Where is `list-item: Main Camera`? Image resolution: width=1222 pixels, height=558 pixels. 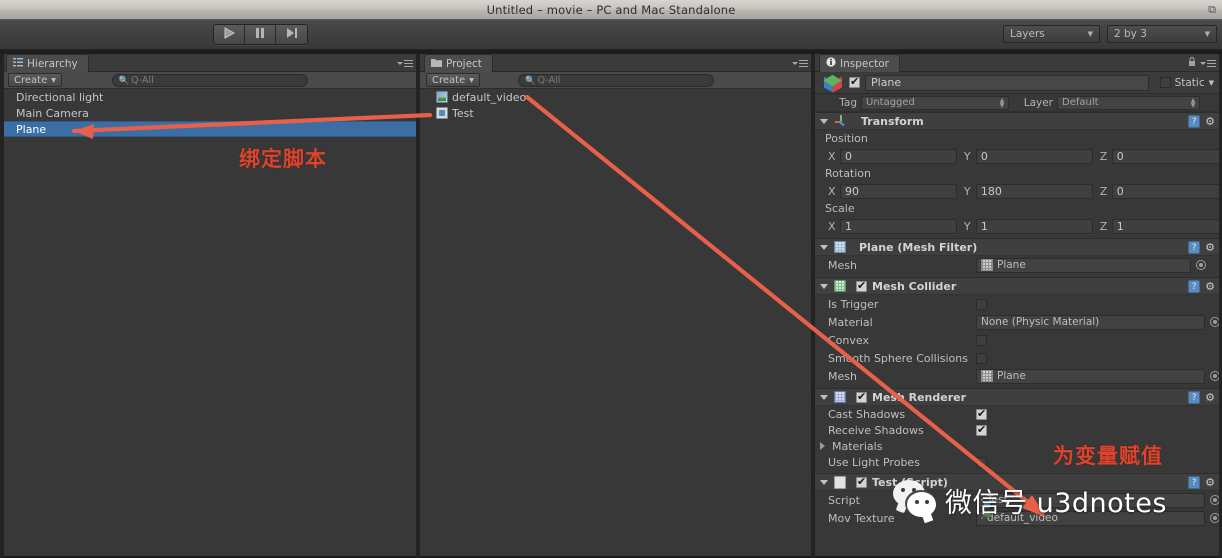 list-item: Main Camera is located at coordinates (209, 113).